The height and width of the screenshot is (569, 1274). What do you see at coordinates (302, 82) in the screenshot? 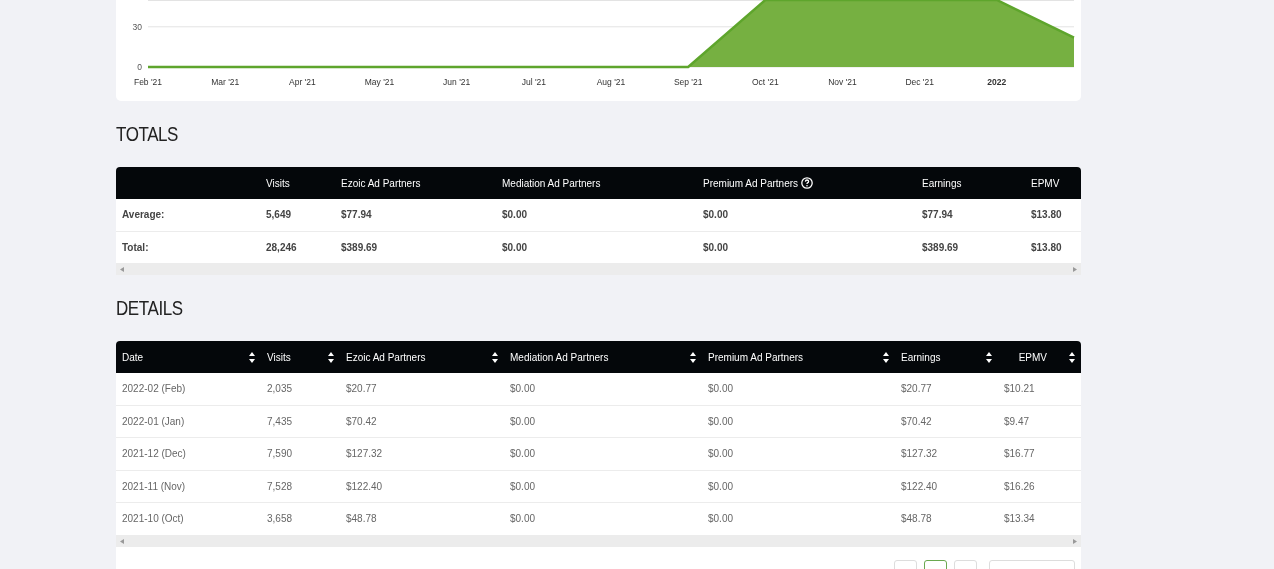
I see `x-tick-label: Apr '21` at bounding box center [302, 82].